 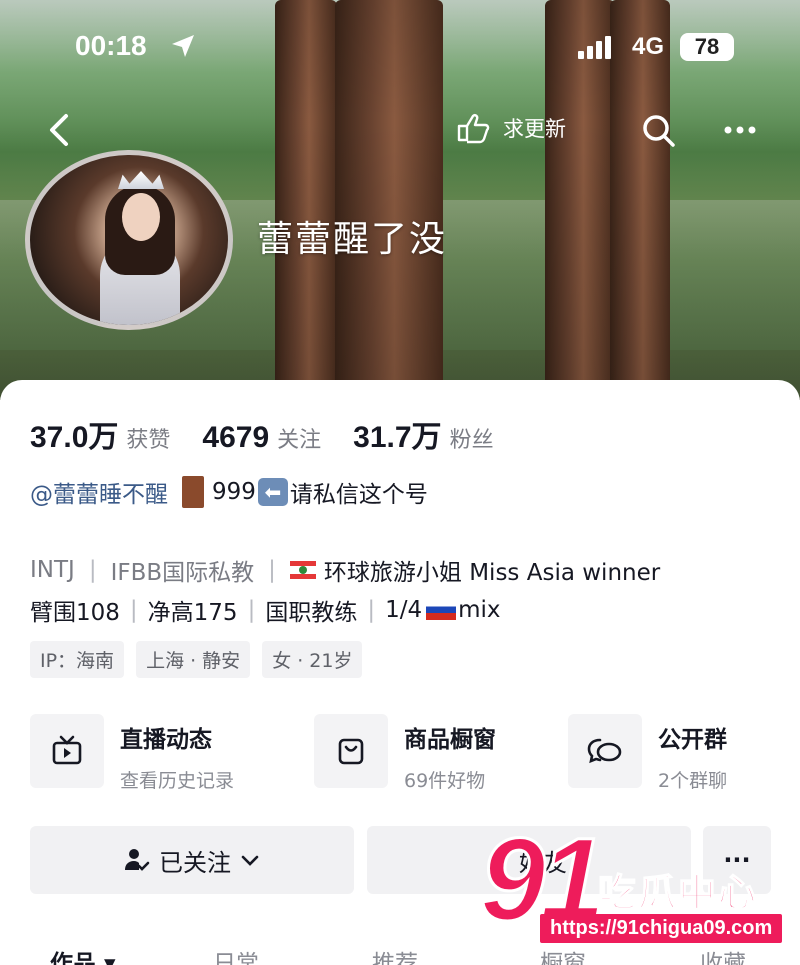 I want to click on feature-subtitle: 2个群聊, so click(x=693, y=781).